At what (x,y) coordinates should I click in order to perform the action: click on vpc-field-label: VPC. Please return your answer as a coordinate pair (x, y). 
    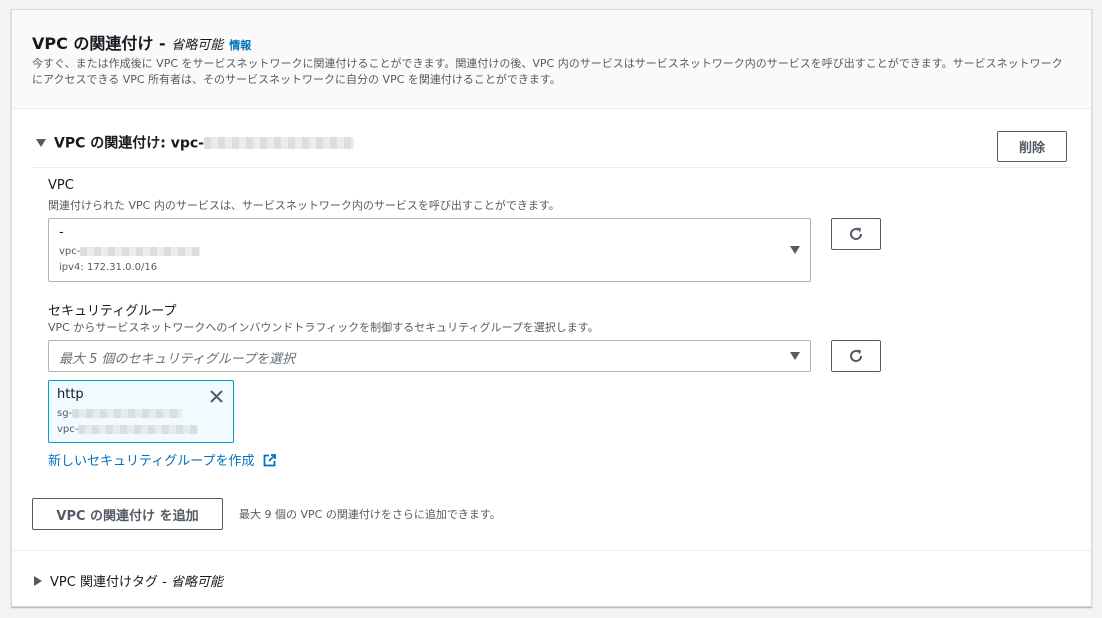
    Looking at the image, I should click on (61, 185).